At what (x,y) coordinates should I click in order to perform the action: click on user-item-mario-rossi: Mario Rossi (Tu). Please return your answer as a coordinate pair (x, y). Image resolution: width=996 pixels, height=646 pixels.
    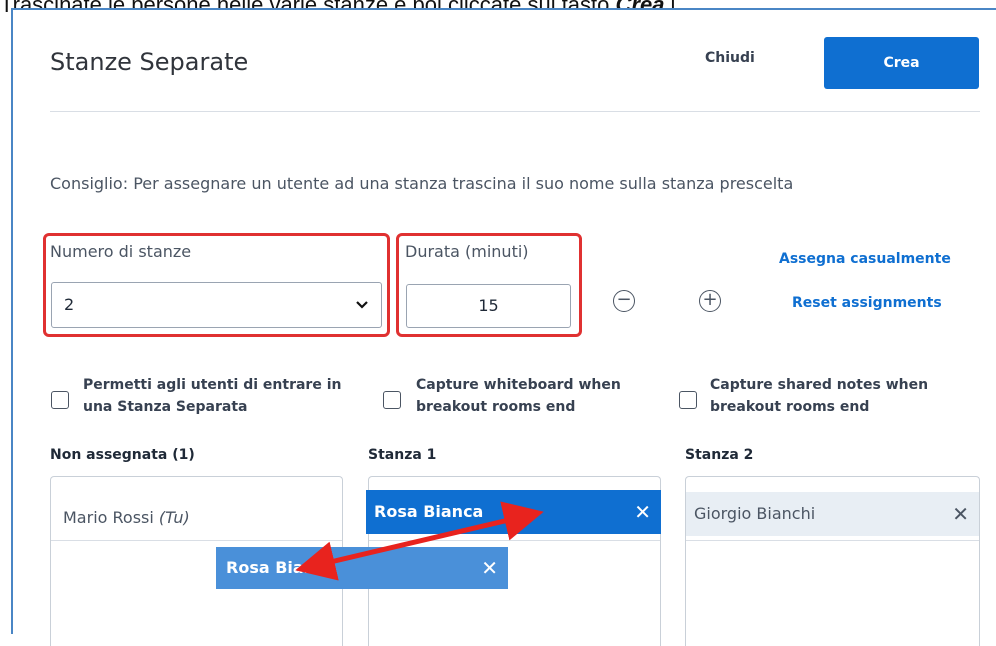
    Looking at the image, I should click on (196, 517).